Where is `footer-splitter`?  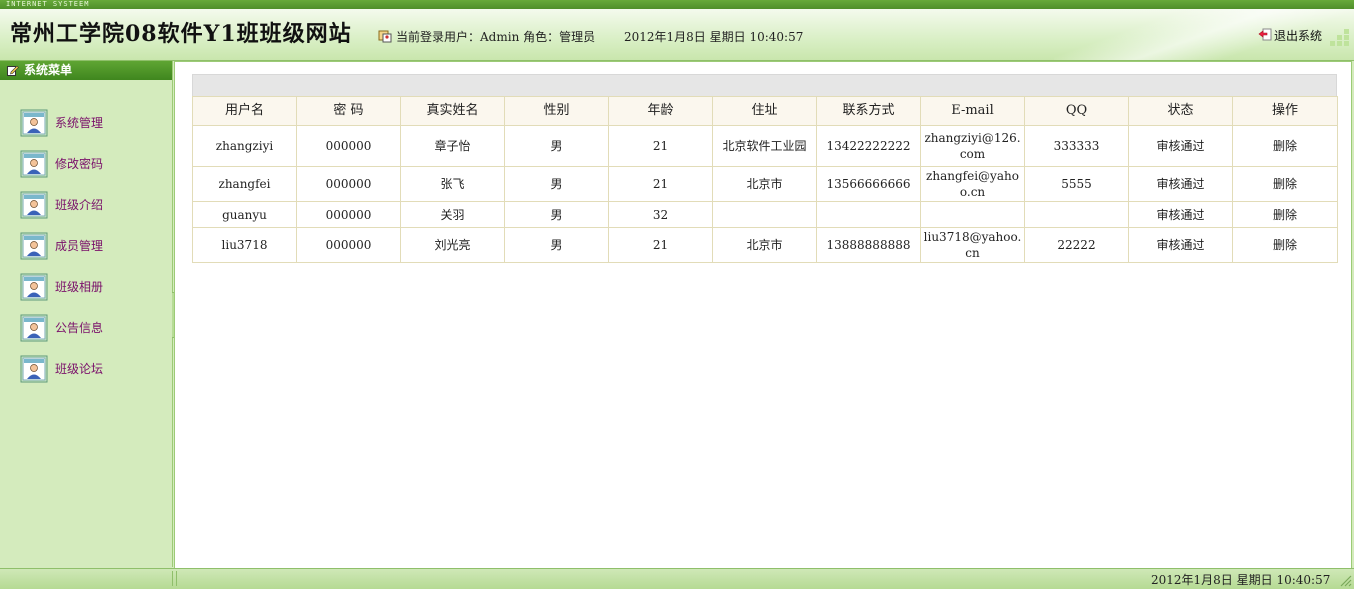
footer-splitter is located at coordinates (174, 578).